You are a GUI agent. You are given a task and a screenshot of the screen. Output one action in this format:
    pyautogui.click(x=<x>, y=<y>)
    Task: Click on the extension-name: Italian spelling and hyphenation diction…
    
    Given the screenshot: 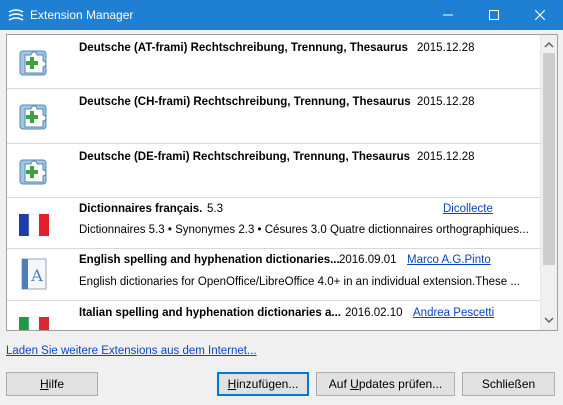 What is the action you would take?
    pyautogui.click(x=210, y=313)
    